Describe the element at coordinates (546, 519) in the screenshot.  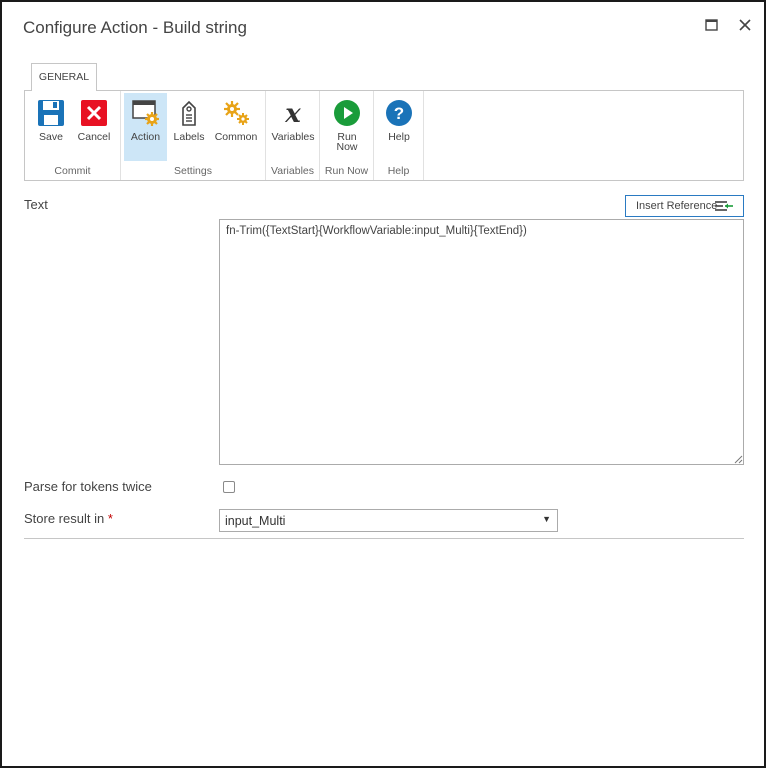
I see `chevron-down-icon: ▼` at that location.